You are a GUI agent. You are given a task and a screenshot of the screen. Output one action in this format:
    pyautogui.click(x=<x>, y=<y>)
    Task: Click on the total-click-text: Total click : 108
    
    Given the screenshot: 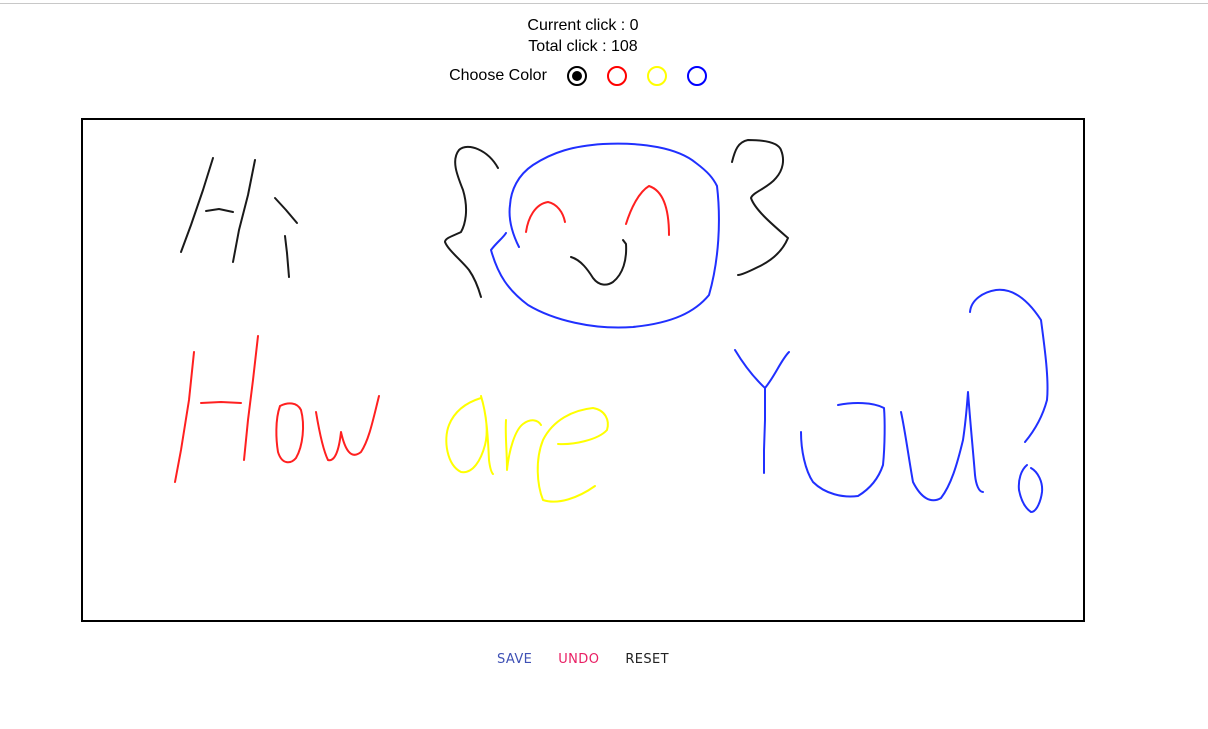 What is the action you would take?
    pyautogui.click(x=583, y=46)
    